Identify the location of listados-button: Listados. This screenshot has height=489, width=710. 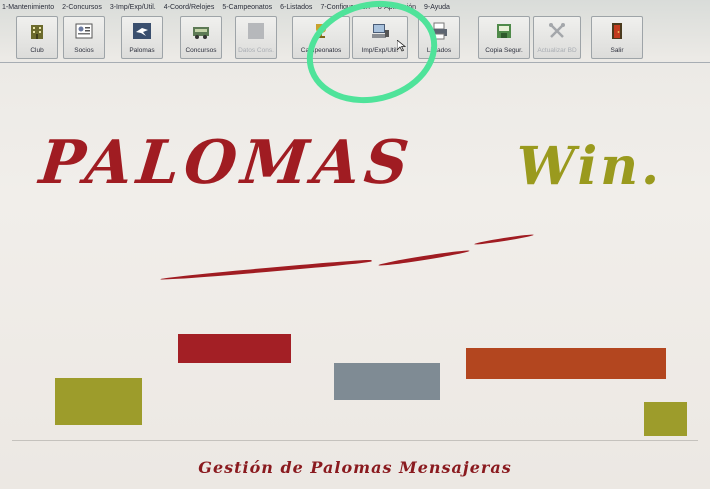
(439, 37).